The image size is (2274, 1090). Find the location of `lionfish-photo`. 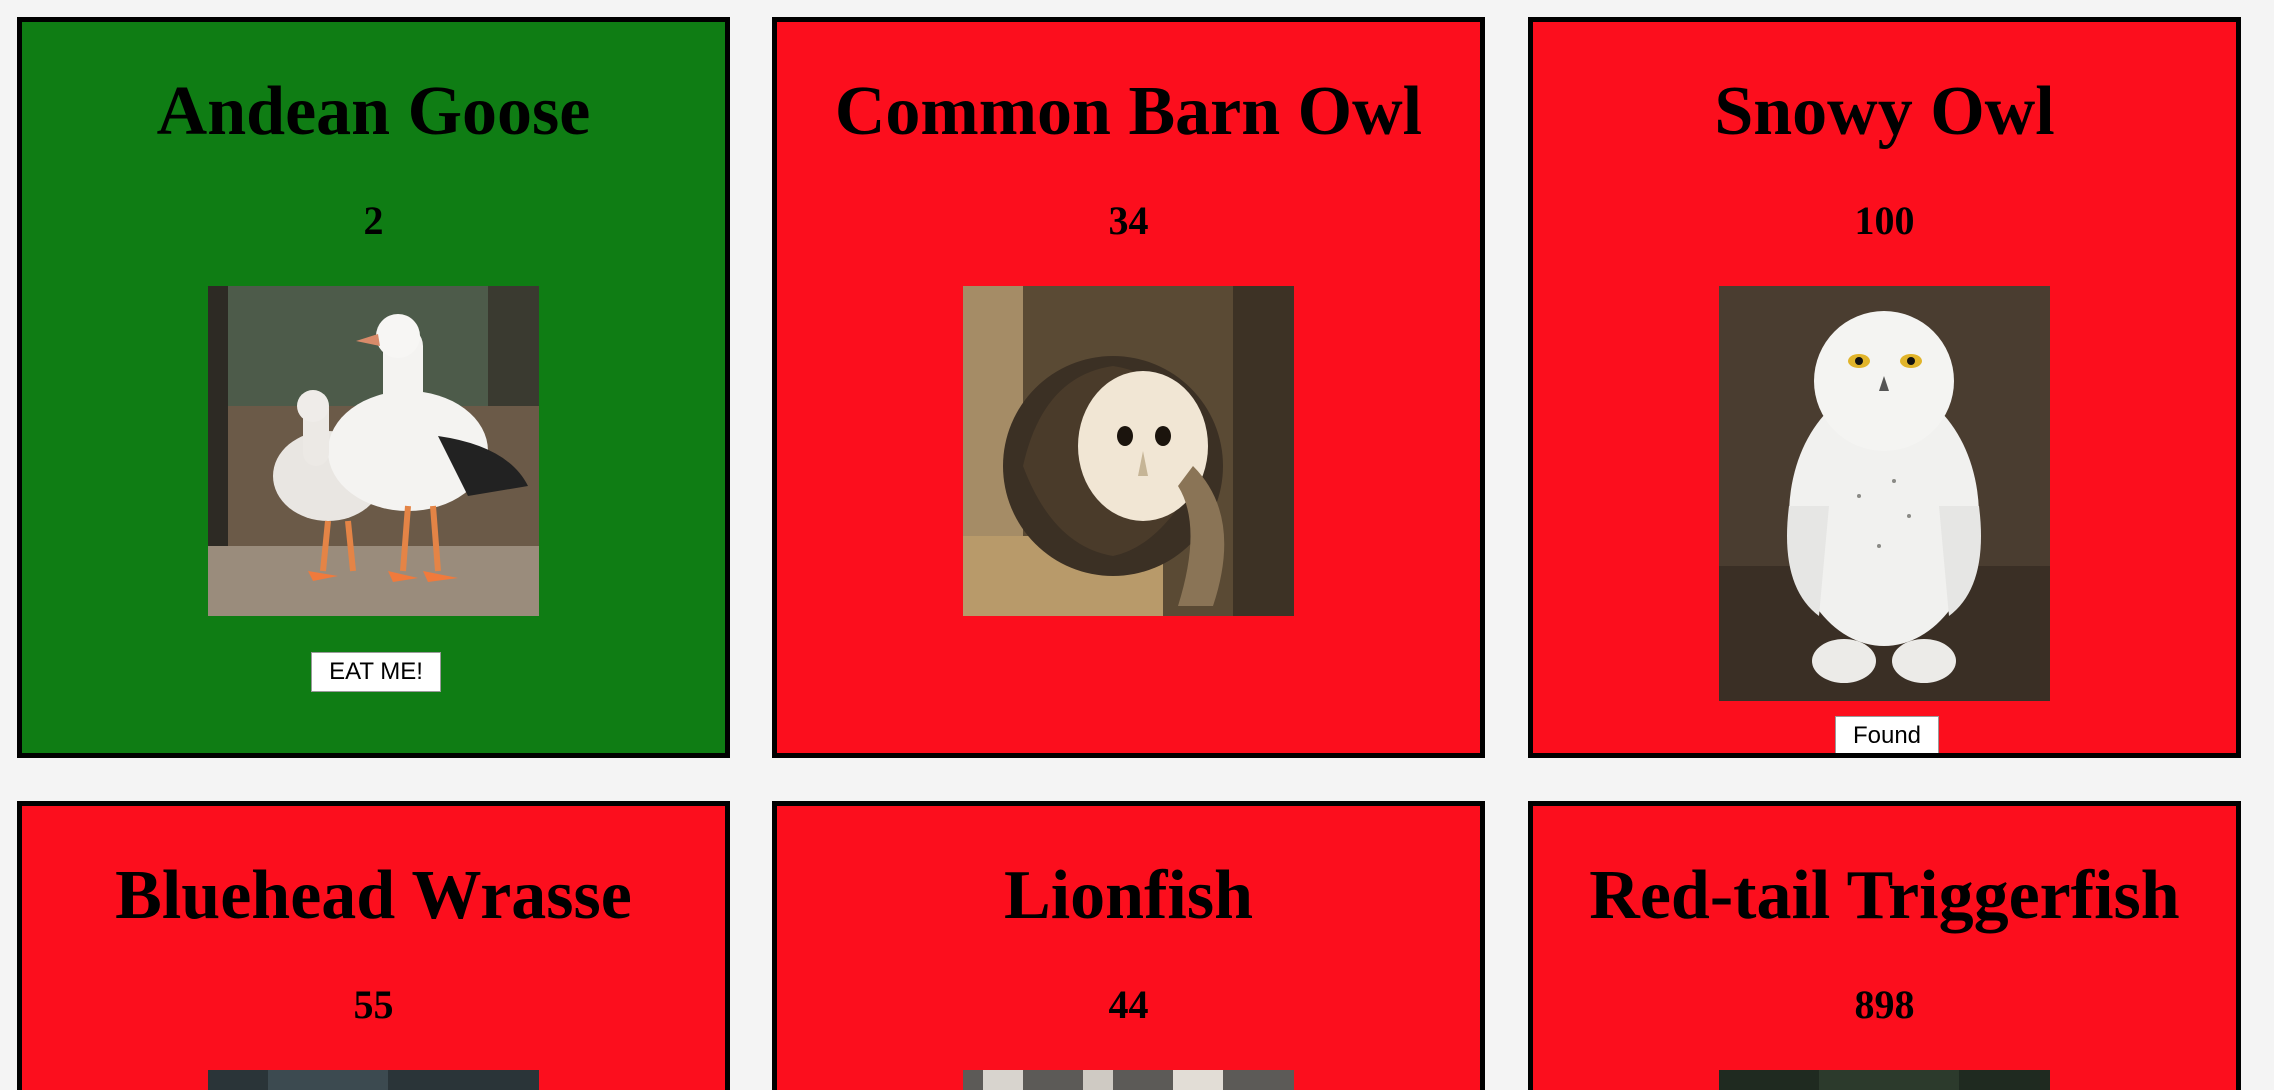

lionfish-photo is located at coordinates (1128, 1080).